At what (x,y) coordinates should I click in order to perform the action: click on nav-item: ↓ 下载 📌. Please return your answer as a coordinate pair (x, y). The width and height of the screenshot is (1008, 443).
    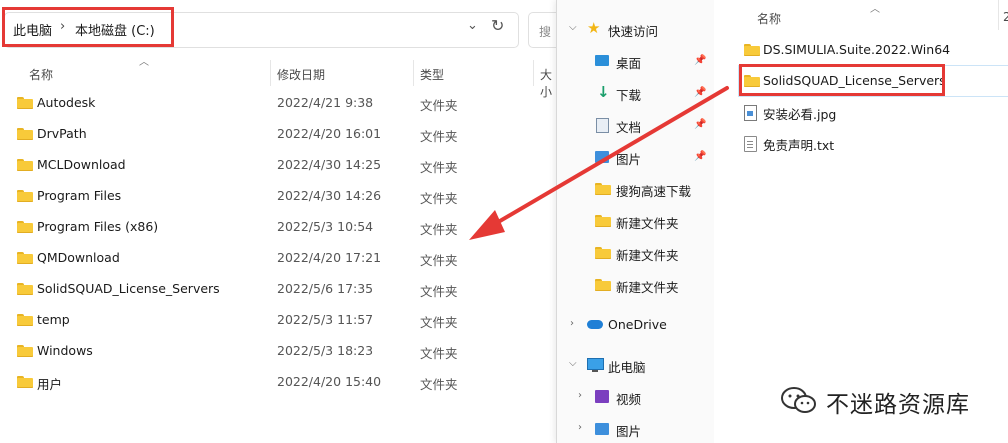
    Looking at the image, I should click on (635, 93).